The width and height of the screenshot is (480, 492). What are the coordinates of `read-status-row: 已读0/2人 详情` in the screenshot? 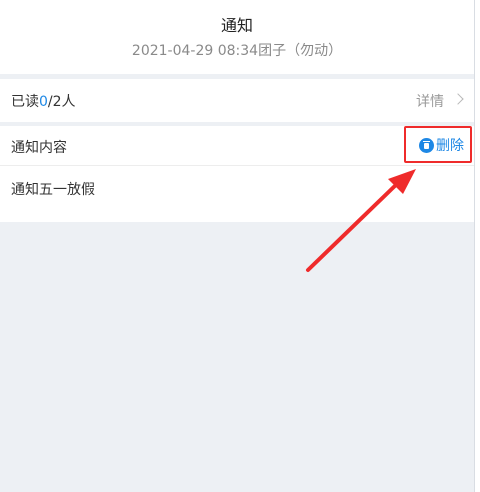 It's located at (237, 100).